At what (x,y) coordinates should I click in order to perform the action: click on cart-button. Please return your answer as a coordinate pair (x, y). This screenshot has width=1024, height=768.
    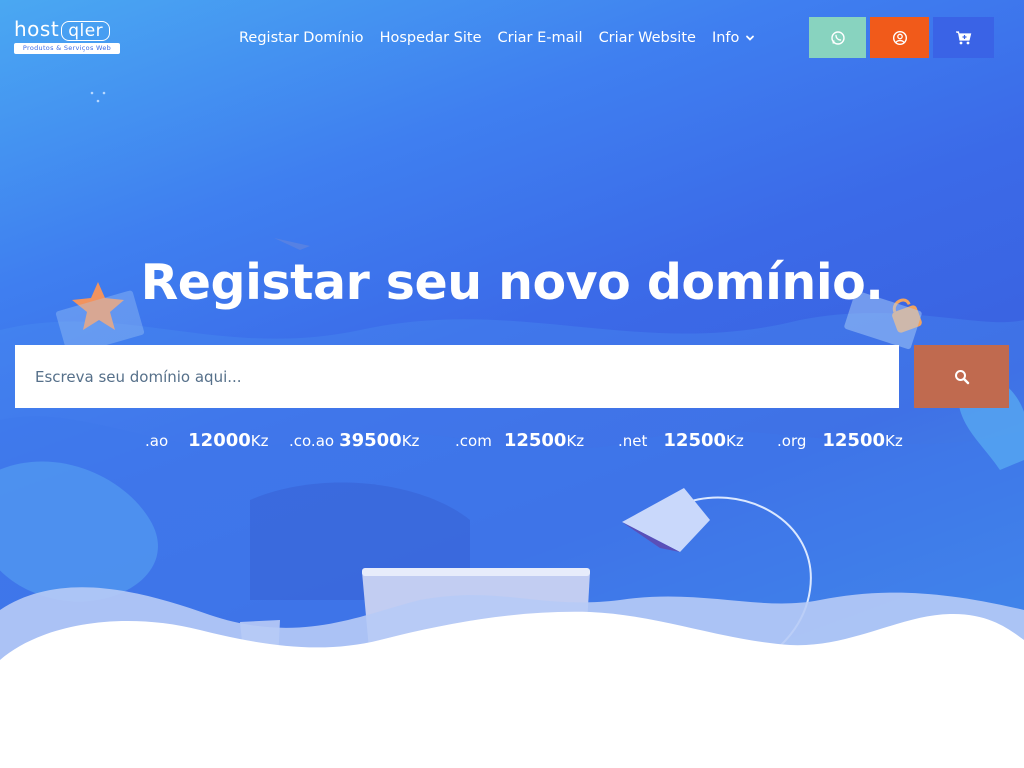
    Looking at the image, I should click on (963, 37).